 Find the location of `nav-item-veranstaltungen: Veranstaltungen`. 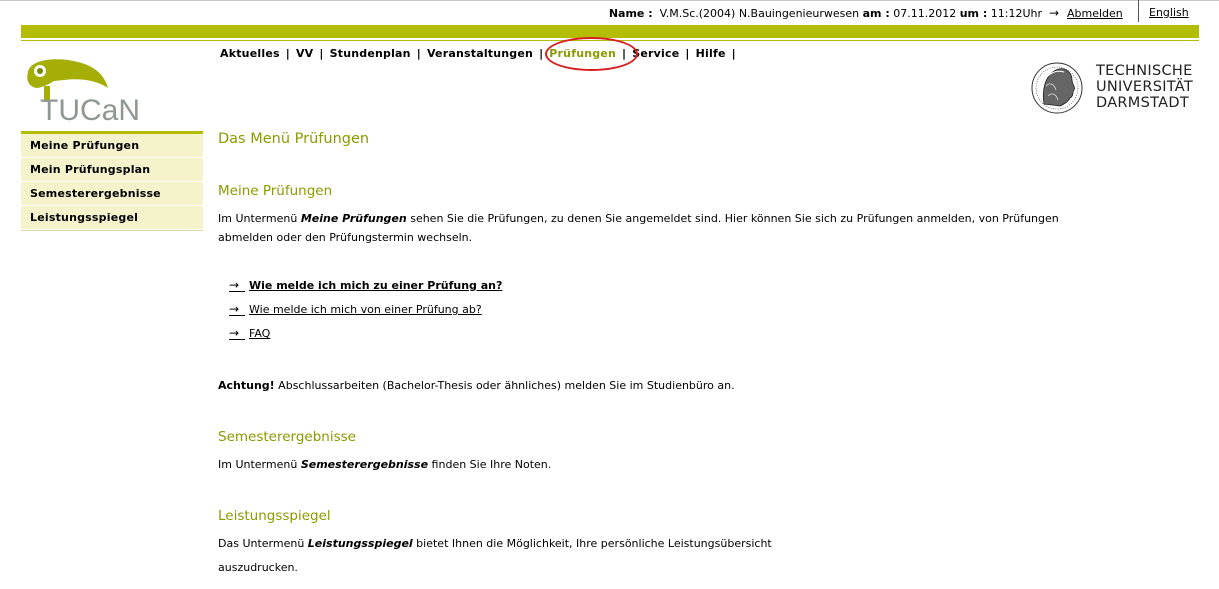

nav-item-veranstaltungen: Veranstaltungen is located at coordinates (480, 53).